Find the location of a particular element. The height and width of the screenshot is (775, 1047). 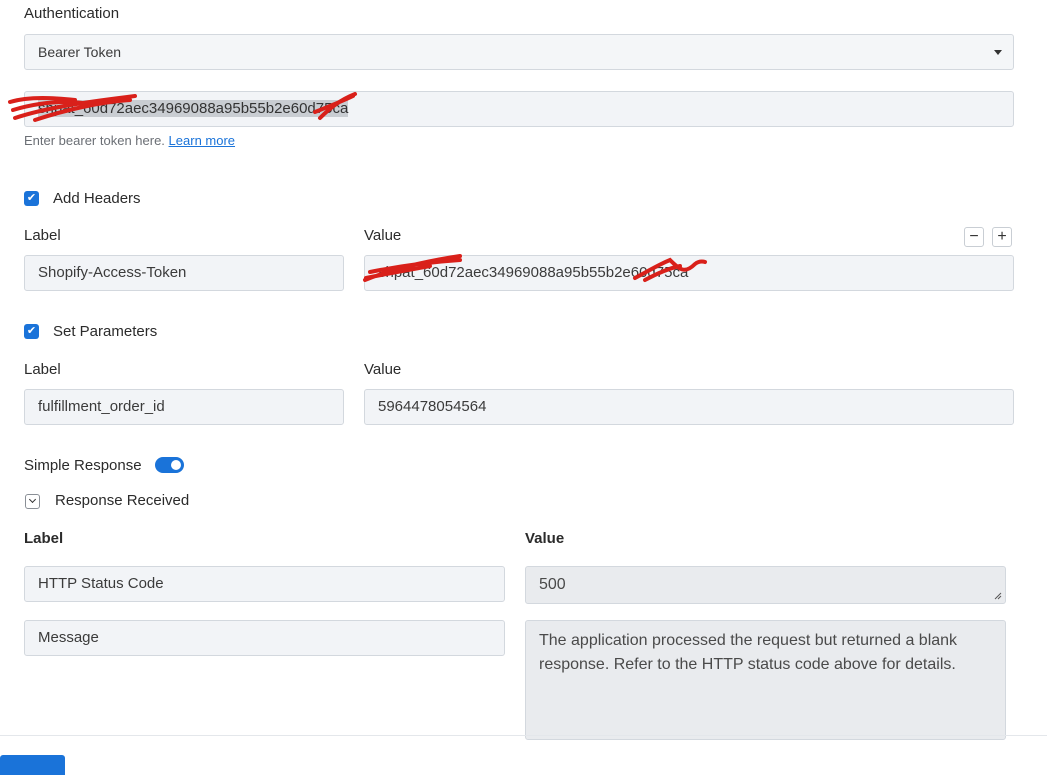

resize-handle-icon is located at coordinates (998, 596).